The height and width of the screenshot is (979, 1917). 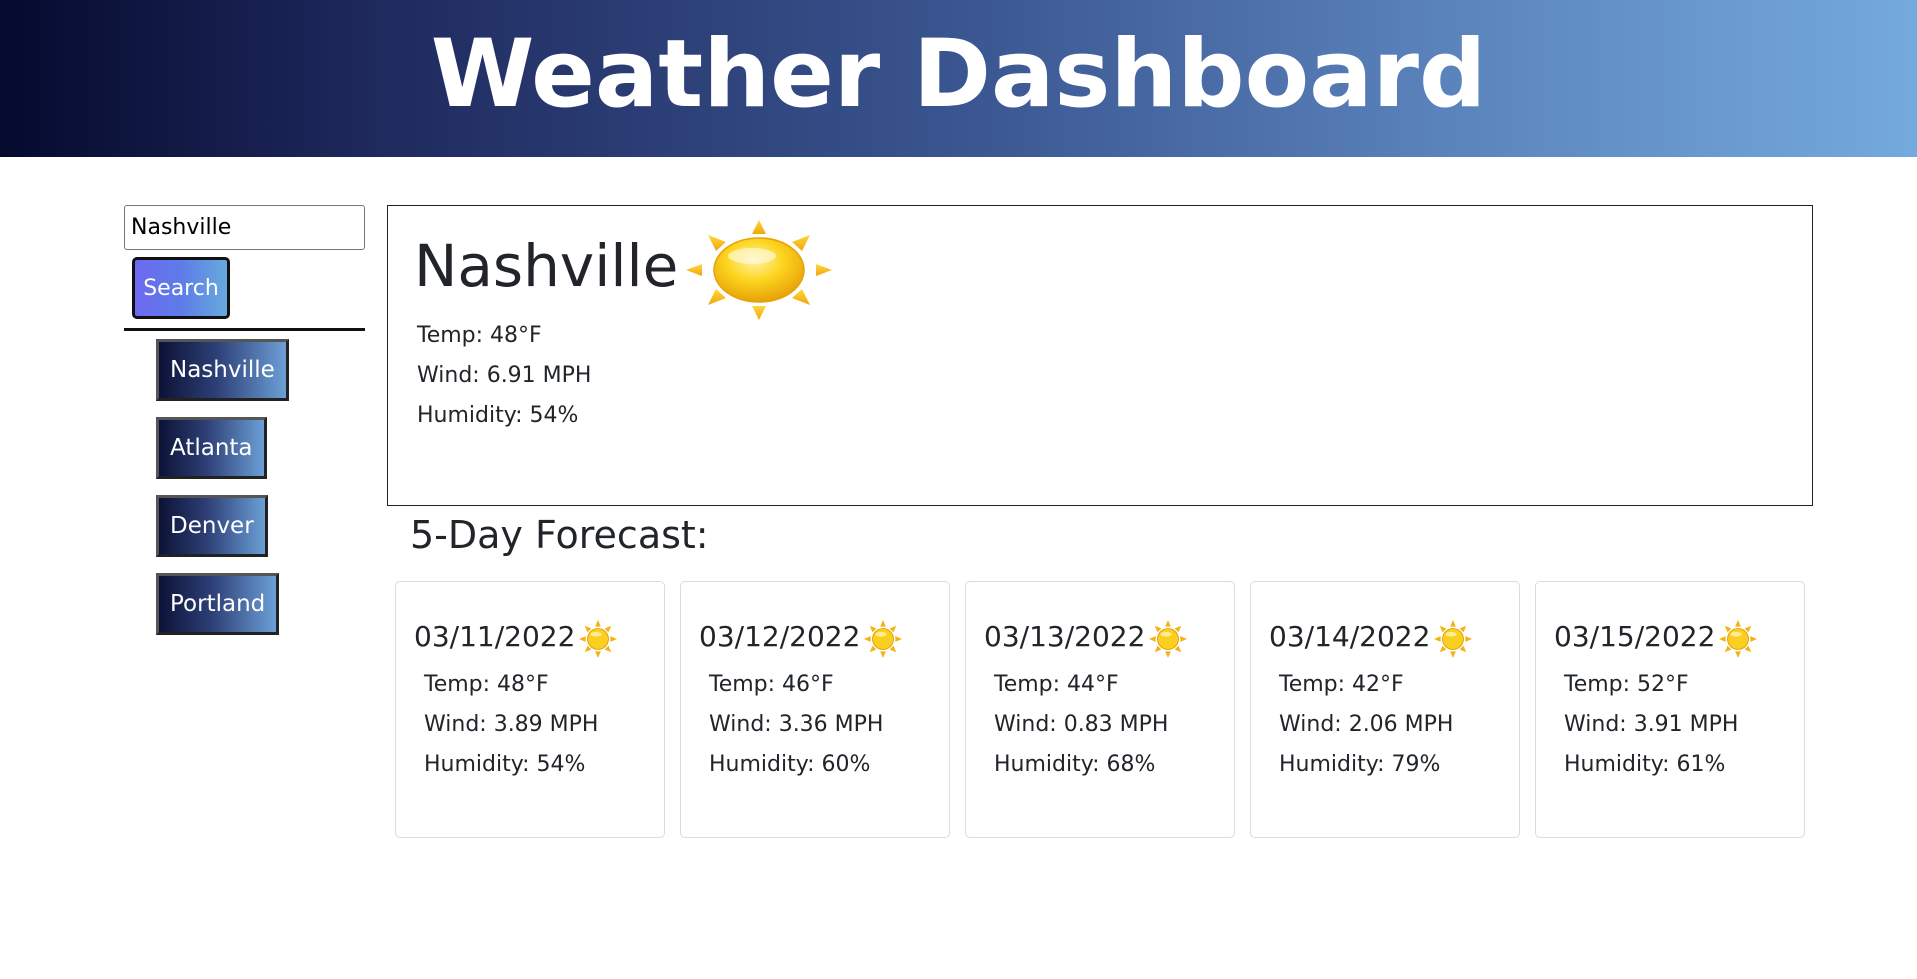 I want to click on forecast-card-header: 03/11/2022, so click(x=516, y=636).